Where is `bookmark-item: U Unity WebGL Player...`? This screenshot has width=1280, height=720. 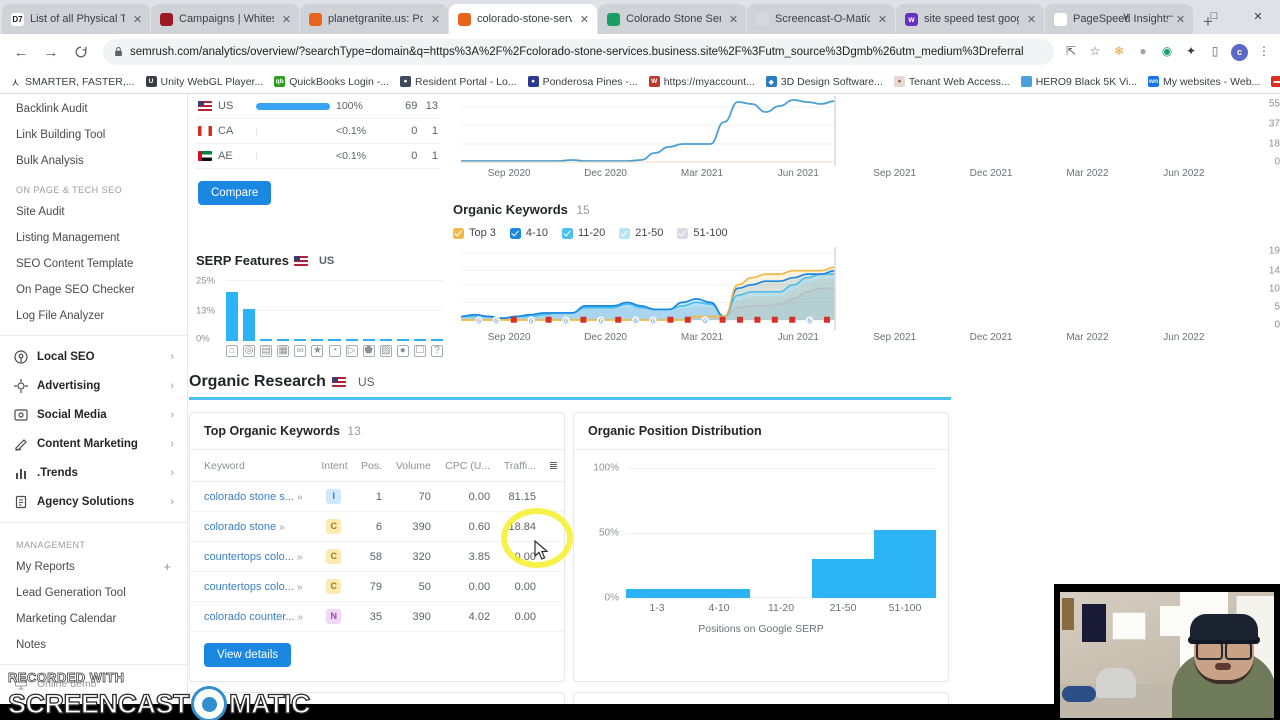 bookmark-item: U Unity WebGL Player... is located at coordinates (205, 82).